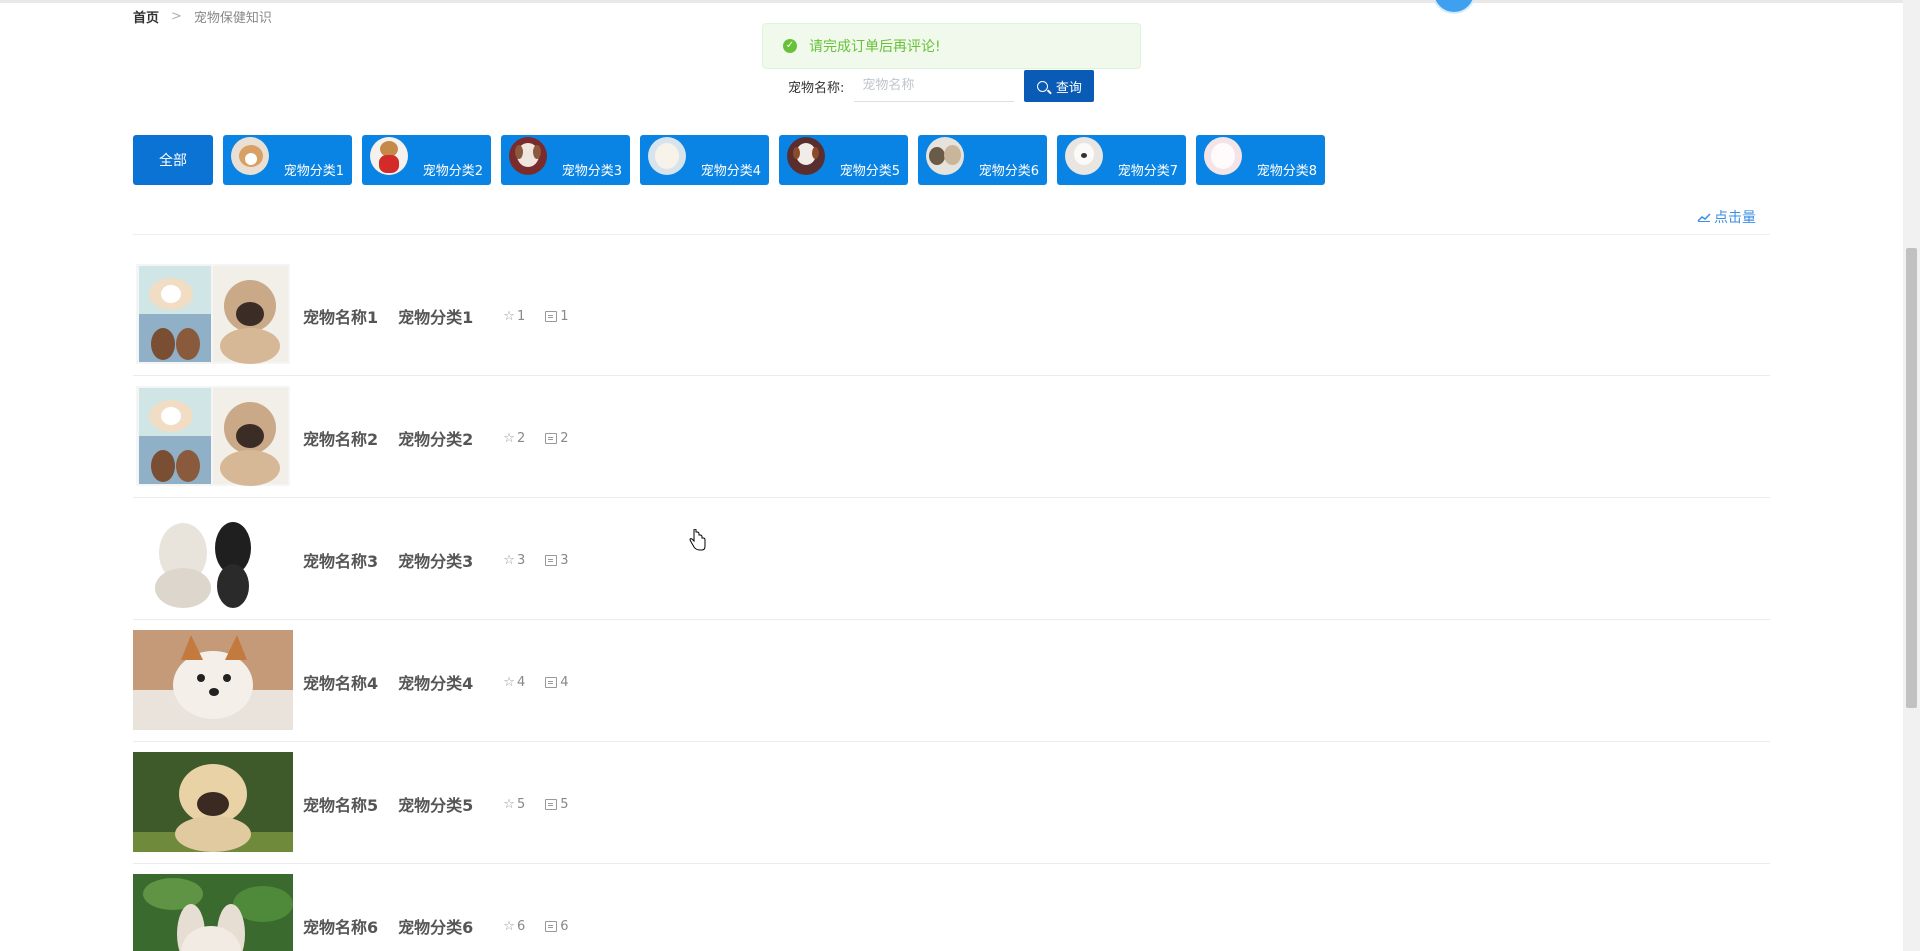 This screenshot has width=1920, height=951. I want to click on check-circle-icon: ✓, so click(790, 46).